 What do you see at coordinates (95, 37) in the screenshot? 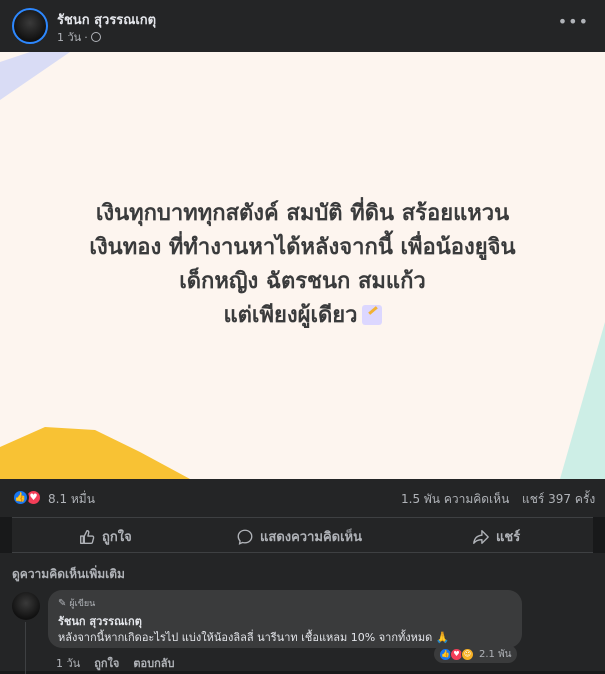
I see `globe-icon` at bounding box center [95, 37].